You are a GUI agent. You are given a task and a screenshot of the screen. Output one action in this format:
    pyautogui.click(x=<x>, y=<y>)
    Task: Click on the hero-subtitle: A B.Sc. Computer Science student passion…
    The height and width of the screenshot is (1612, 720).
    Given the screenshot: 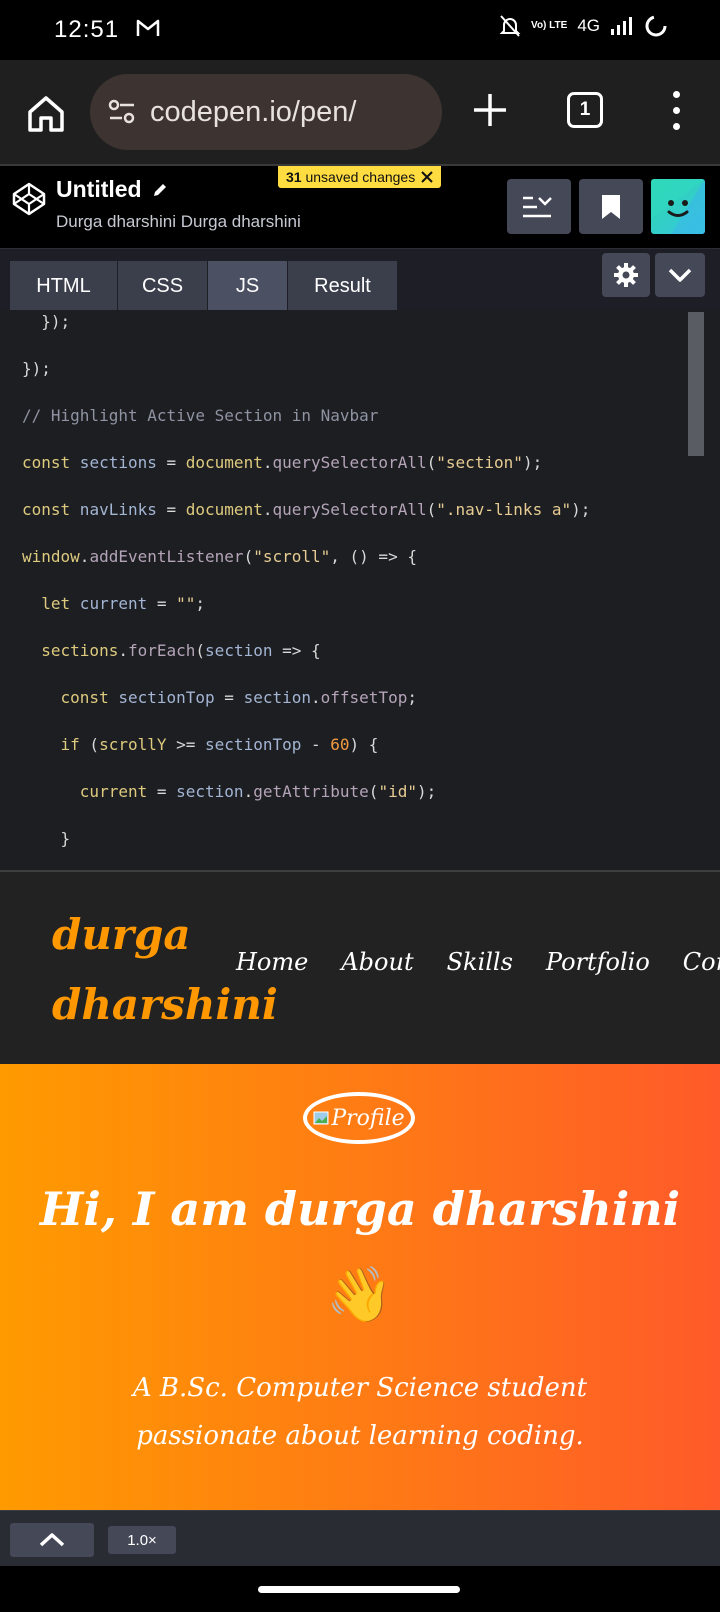 What is the action you would take?
    pyautogui.click(x=360, y=1412)
    